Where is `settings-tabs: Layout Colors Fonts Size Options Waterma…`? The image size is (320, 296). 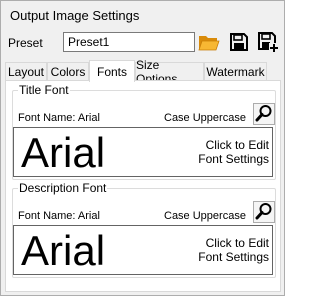
settings-tabs: Layout Colors Fonts Size Options Waterma… is located at coordinates (143, 72).